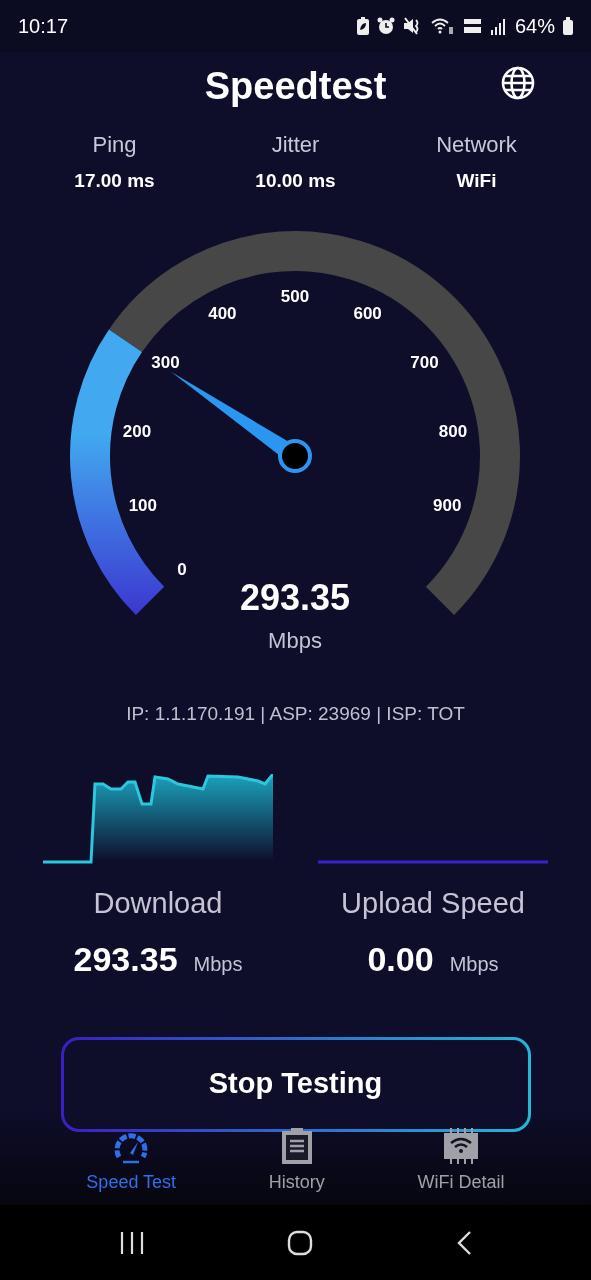  I want to click on gauge-tick-label: 400, so click(222, 313).